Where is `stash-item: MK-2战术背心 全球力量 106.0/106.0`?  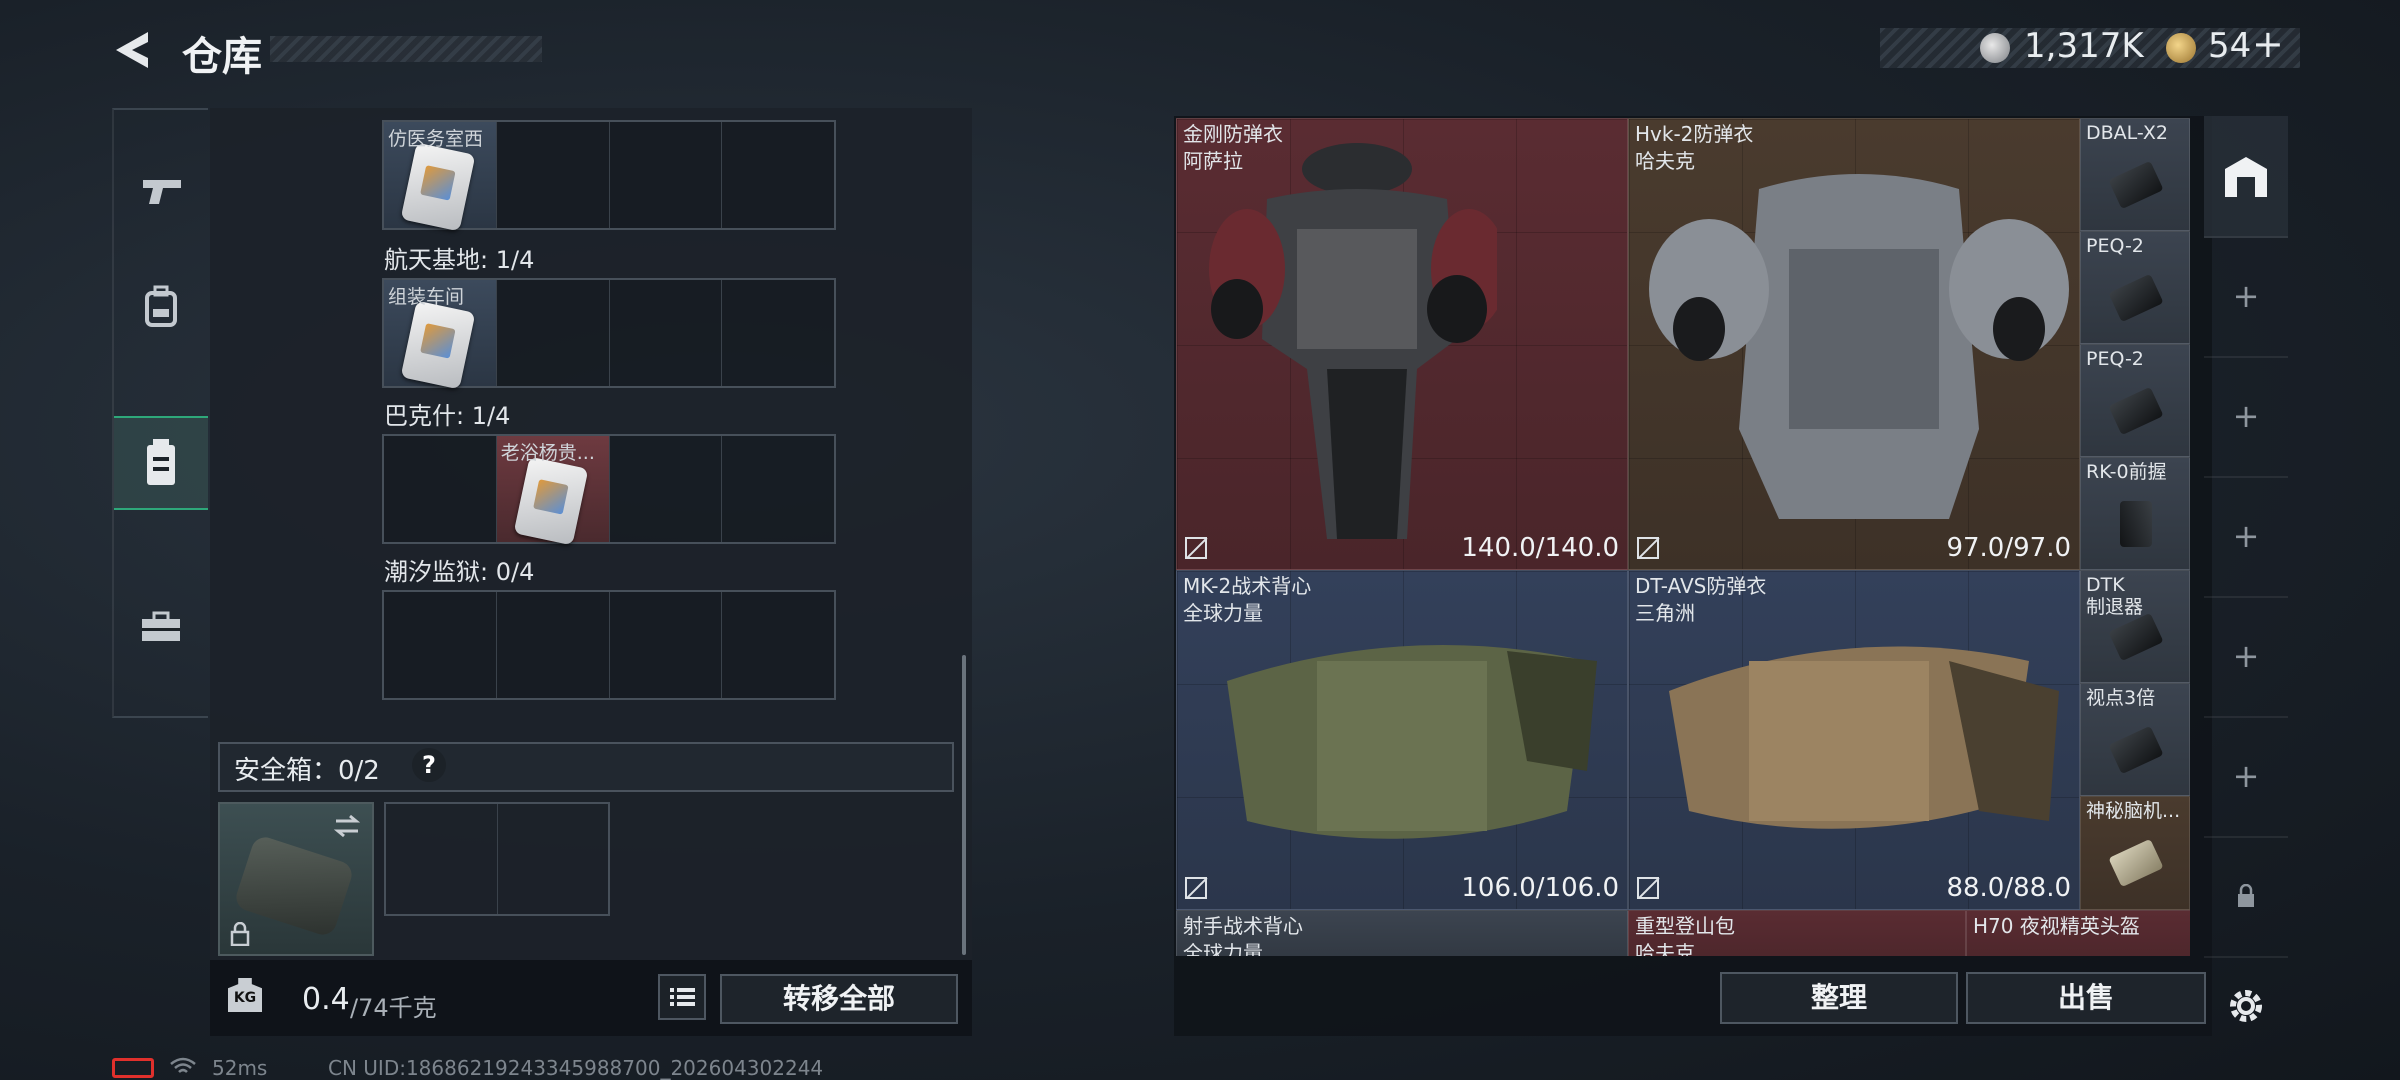 stash-item: MK-2战术背心 全球力量 106.0/106.0 is located at coordinates (1402, 740).